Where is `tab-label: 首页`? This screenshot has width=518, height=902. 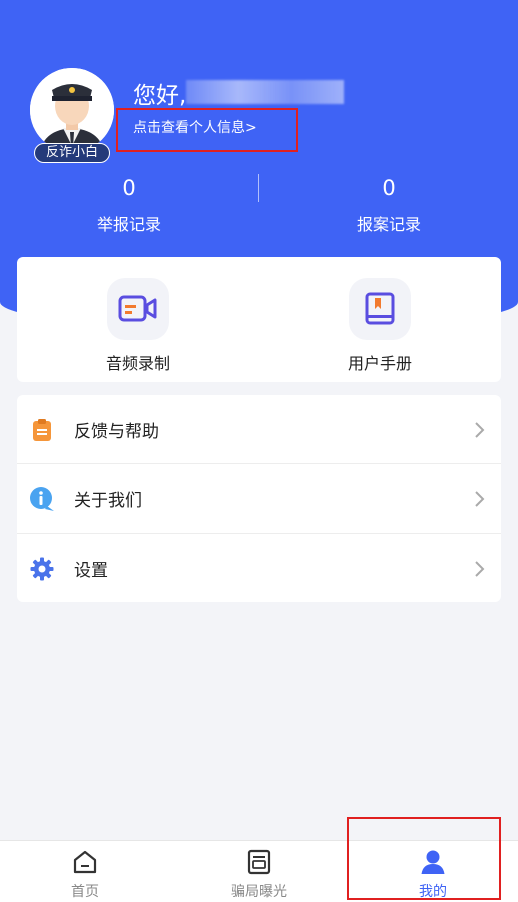 tab-label: 首页 is located at coordinates (85, 892).